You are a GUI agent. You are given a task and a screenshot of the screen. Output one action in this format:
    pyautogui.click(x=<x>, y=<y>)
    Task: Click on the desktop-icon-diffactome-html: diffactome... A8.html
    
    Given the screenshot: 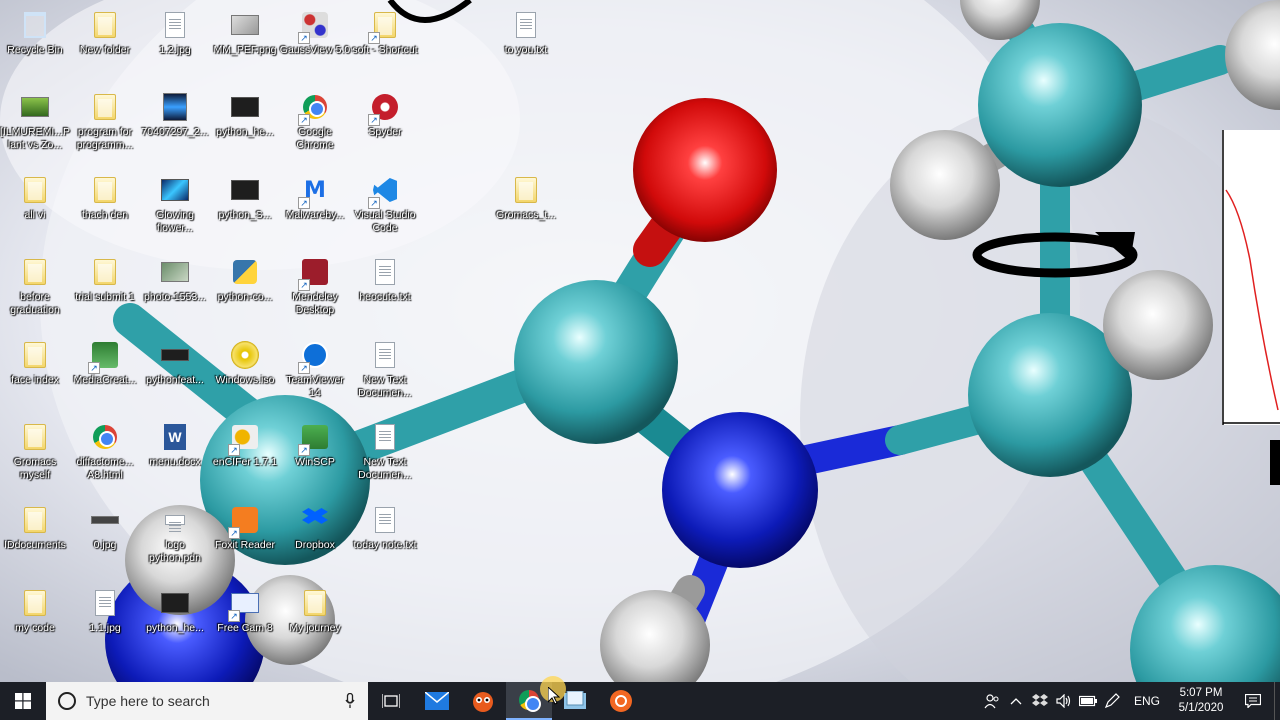 What is the action you would take?
    pyautogui.click(x=105, y=450)
    